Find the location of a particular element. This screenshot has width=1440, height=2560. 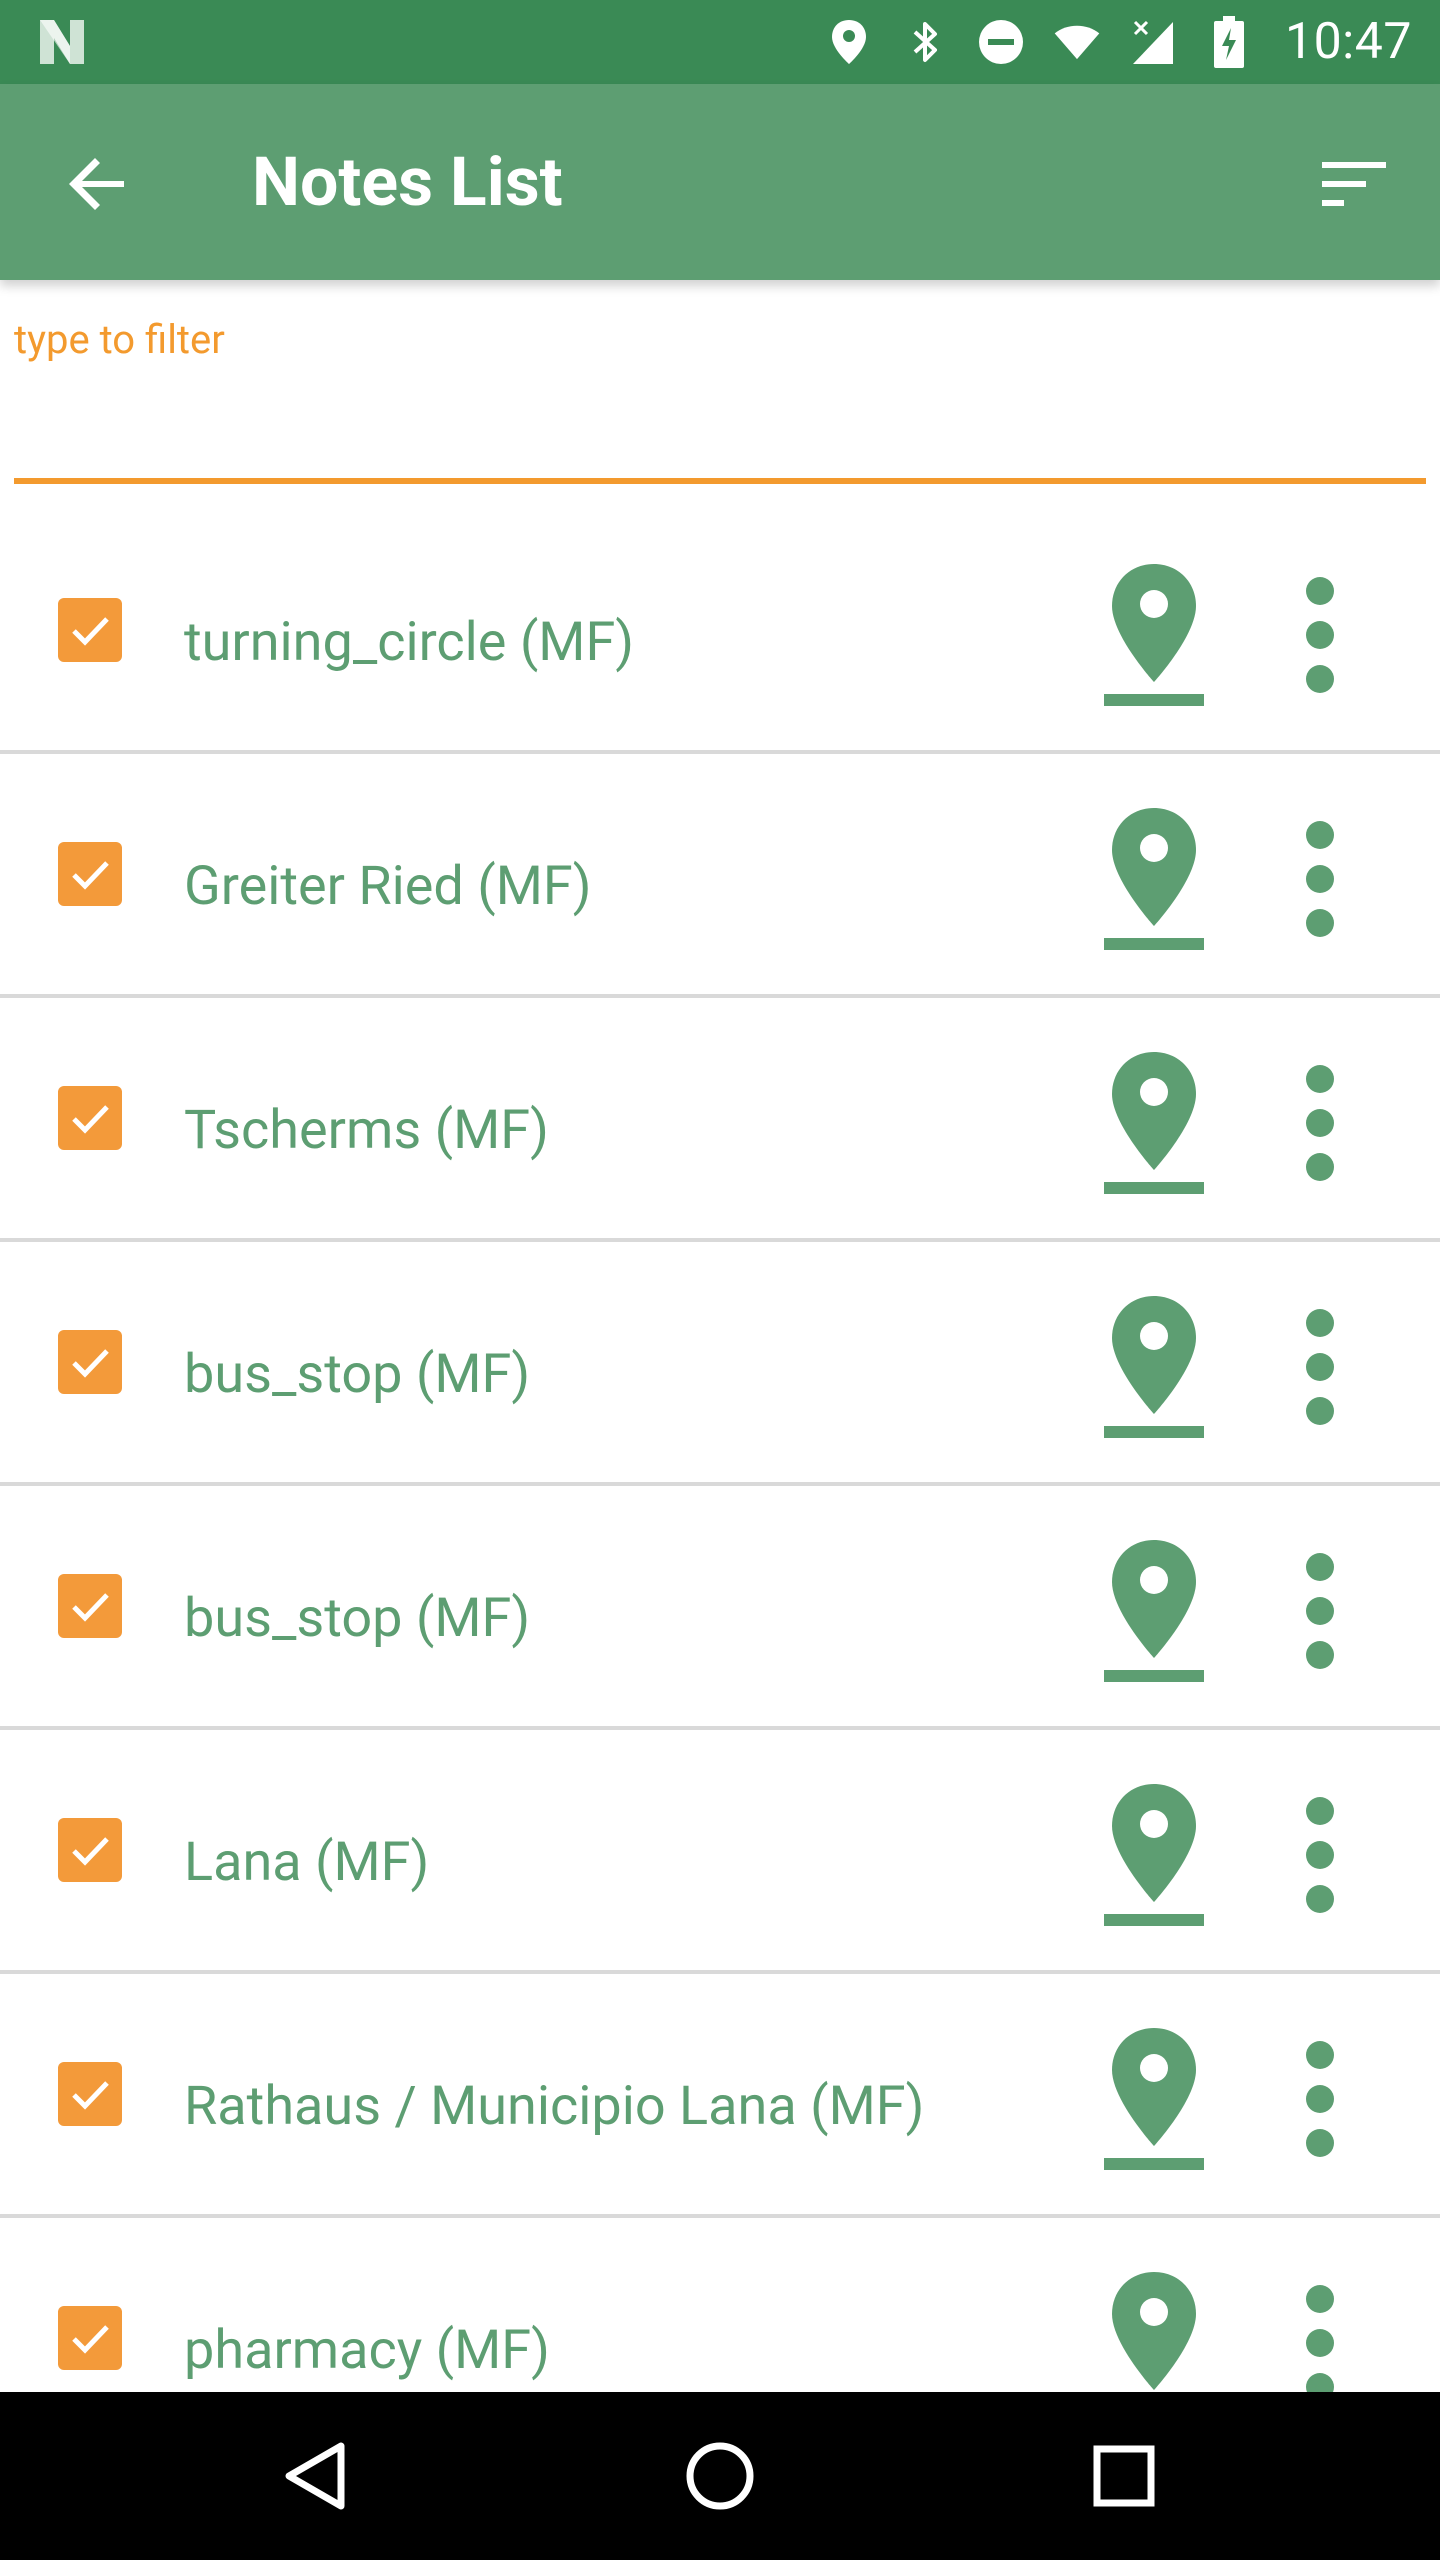

status-bar: 10:47 is located at coordinates (720, 42).